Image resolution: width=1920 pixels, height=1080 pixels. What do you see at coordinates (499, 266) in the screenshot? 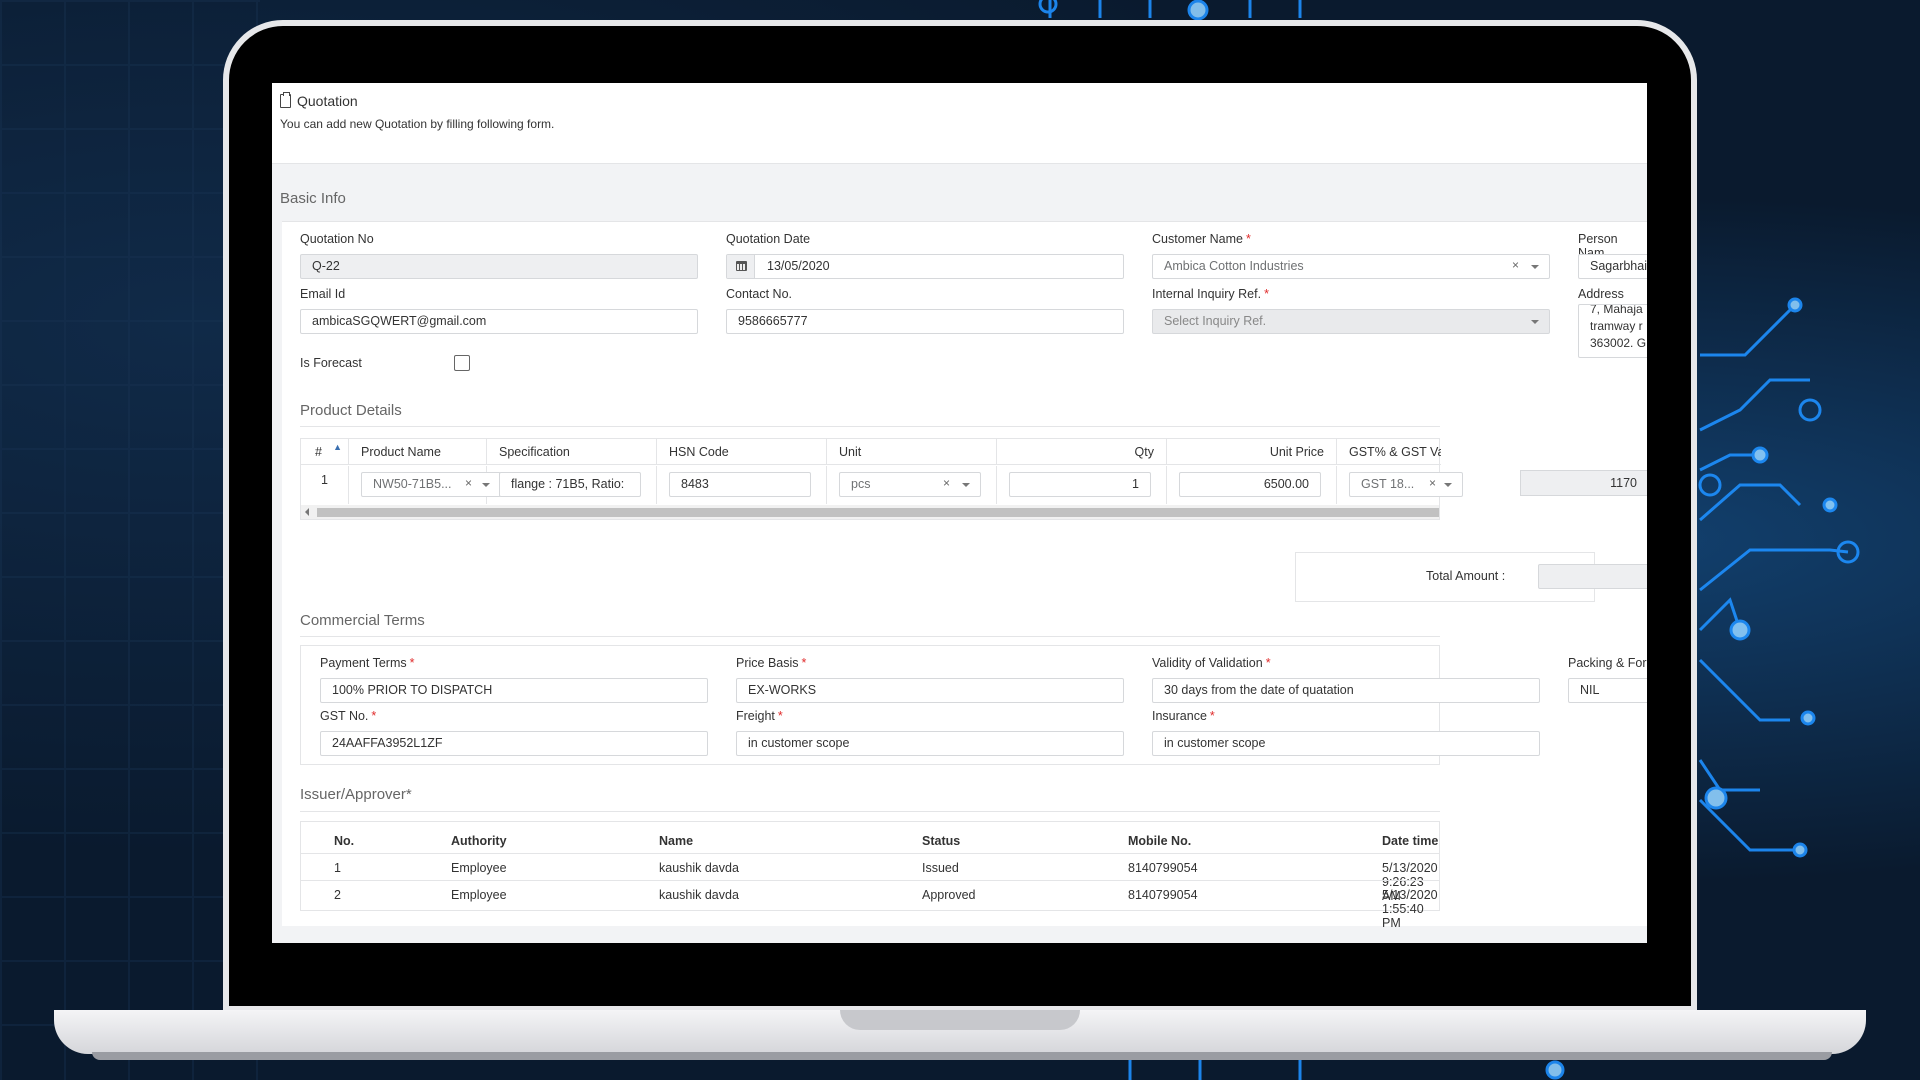
I see `quotation-no-input: Q-22` at bounding box center [499, 266].